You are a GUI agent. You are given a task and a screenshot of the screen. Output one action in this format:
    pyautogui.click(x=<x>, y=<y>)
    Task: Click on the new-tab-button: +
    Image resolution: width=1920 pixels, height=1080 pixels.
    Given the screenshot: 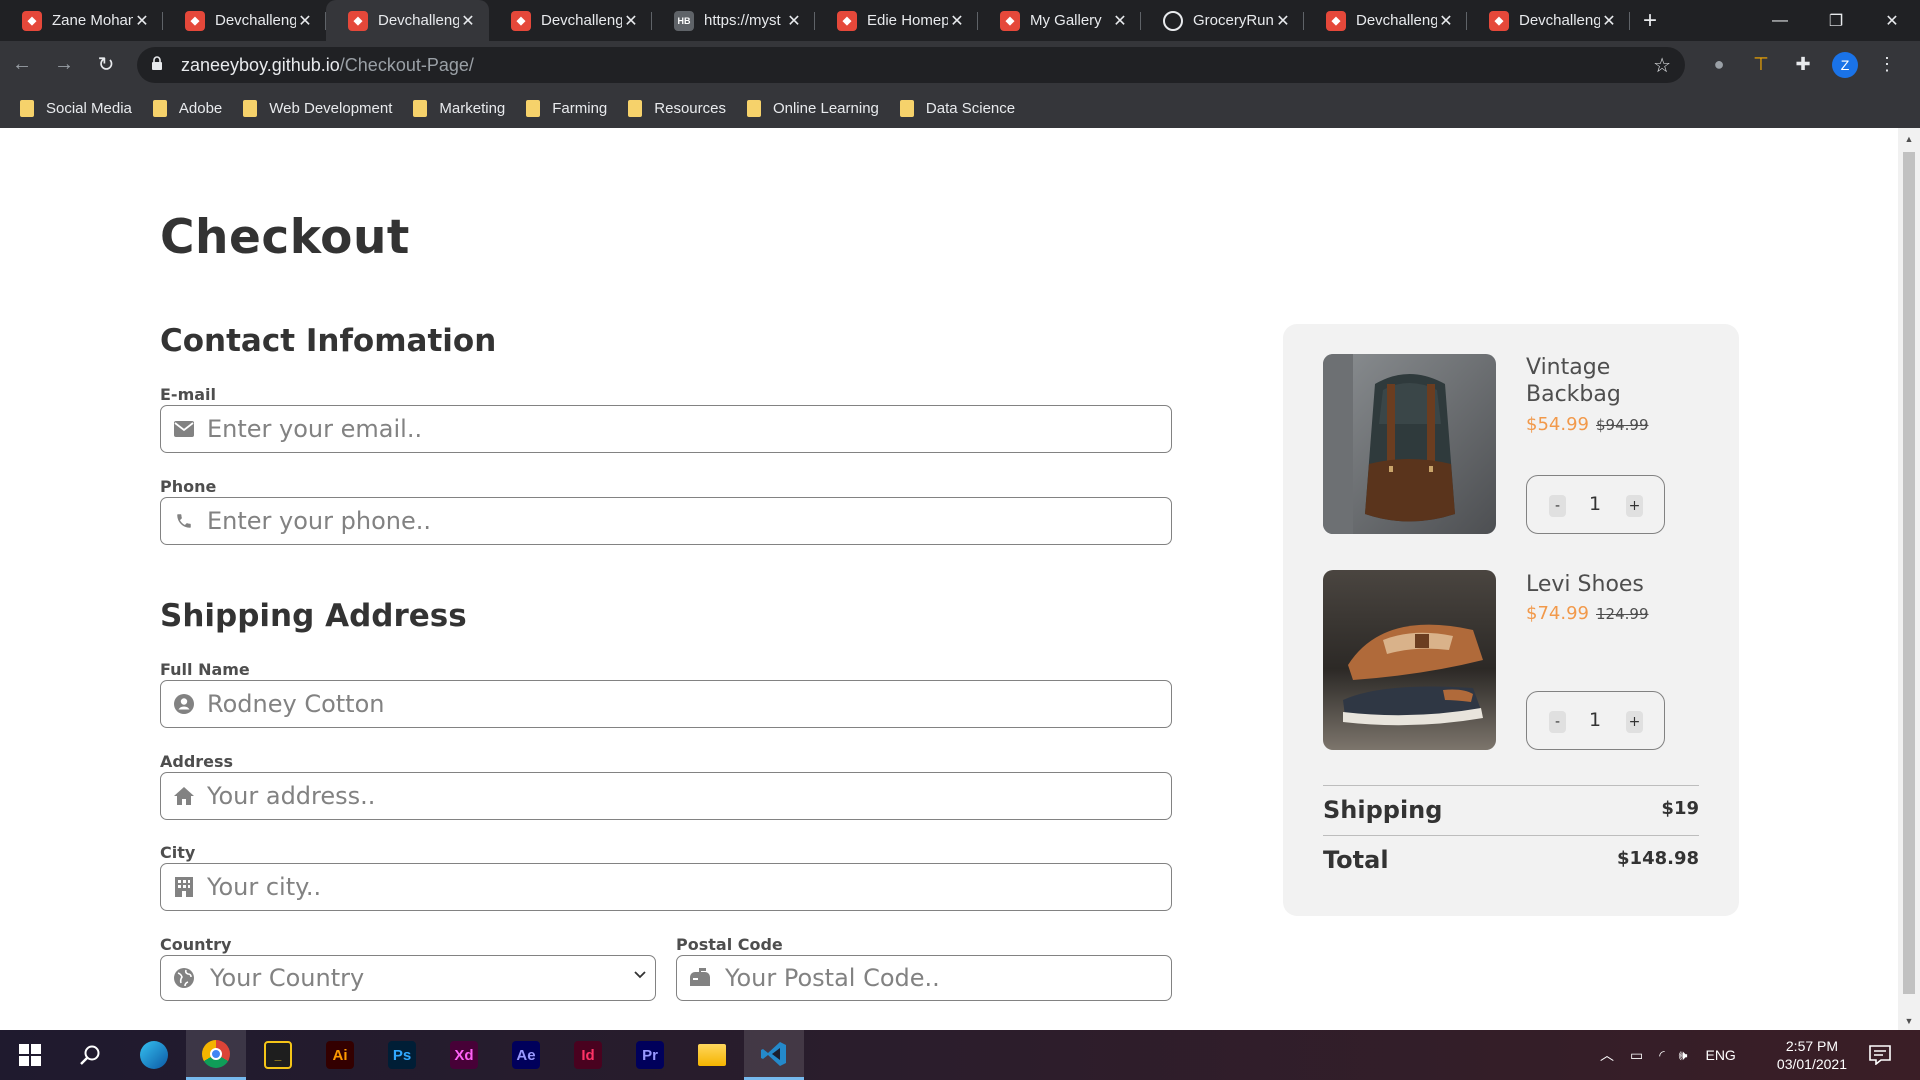 What is the action you would take?
    pyautogui.click(x=1650, y=20)
    